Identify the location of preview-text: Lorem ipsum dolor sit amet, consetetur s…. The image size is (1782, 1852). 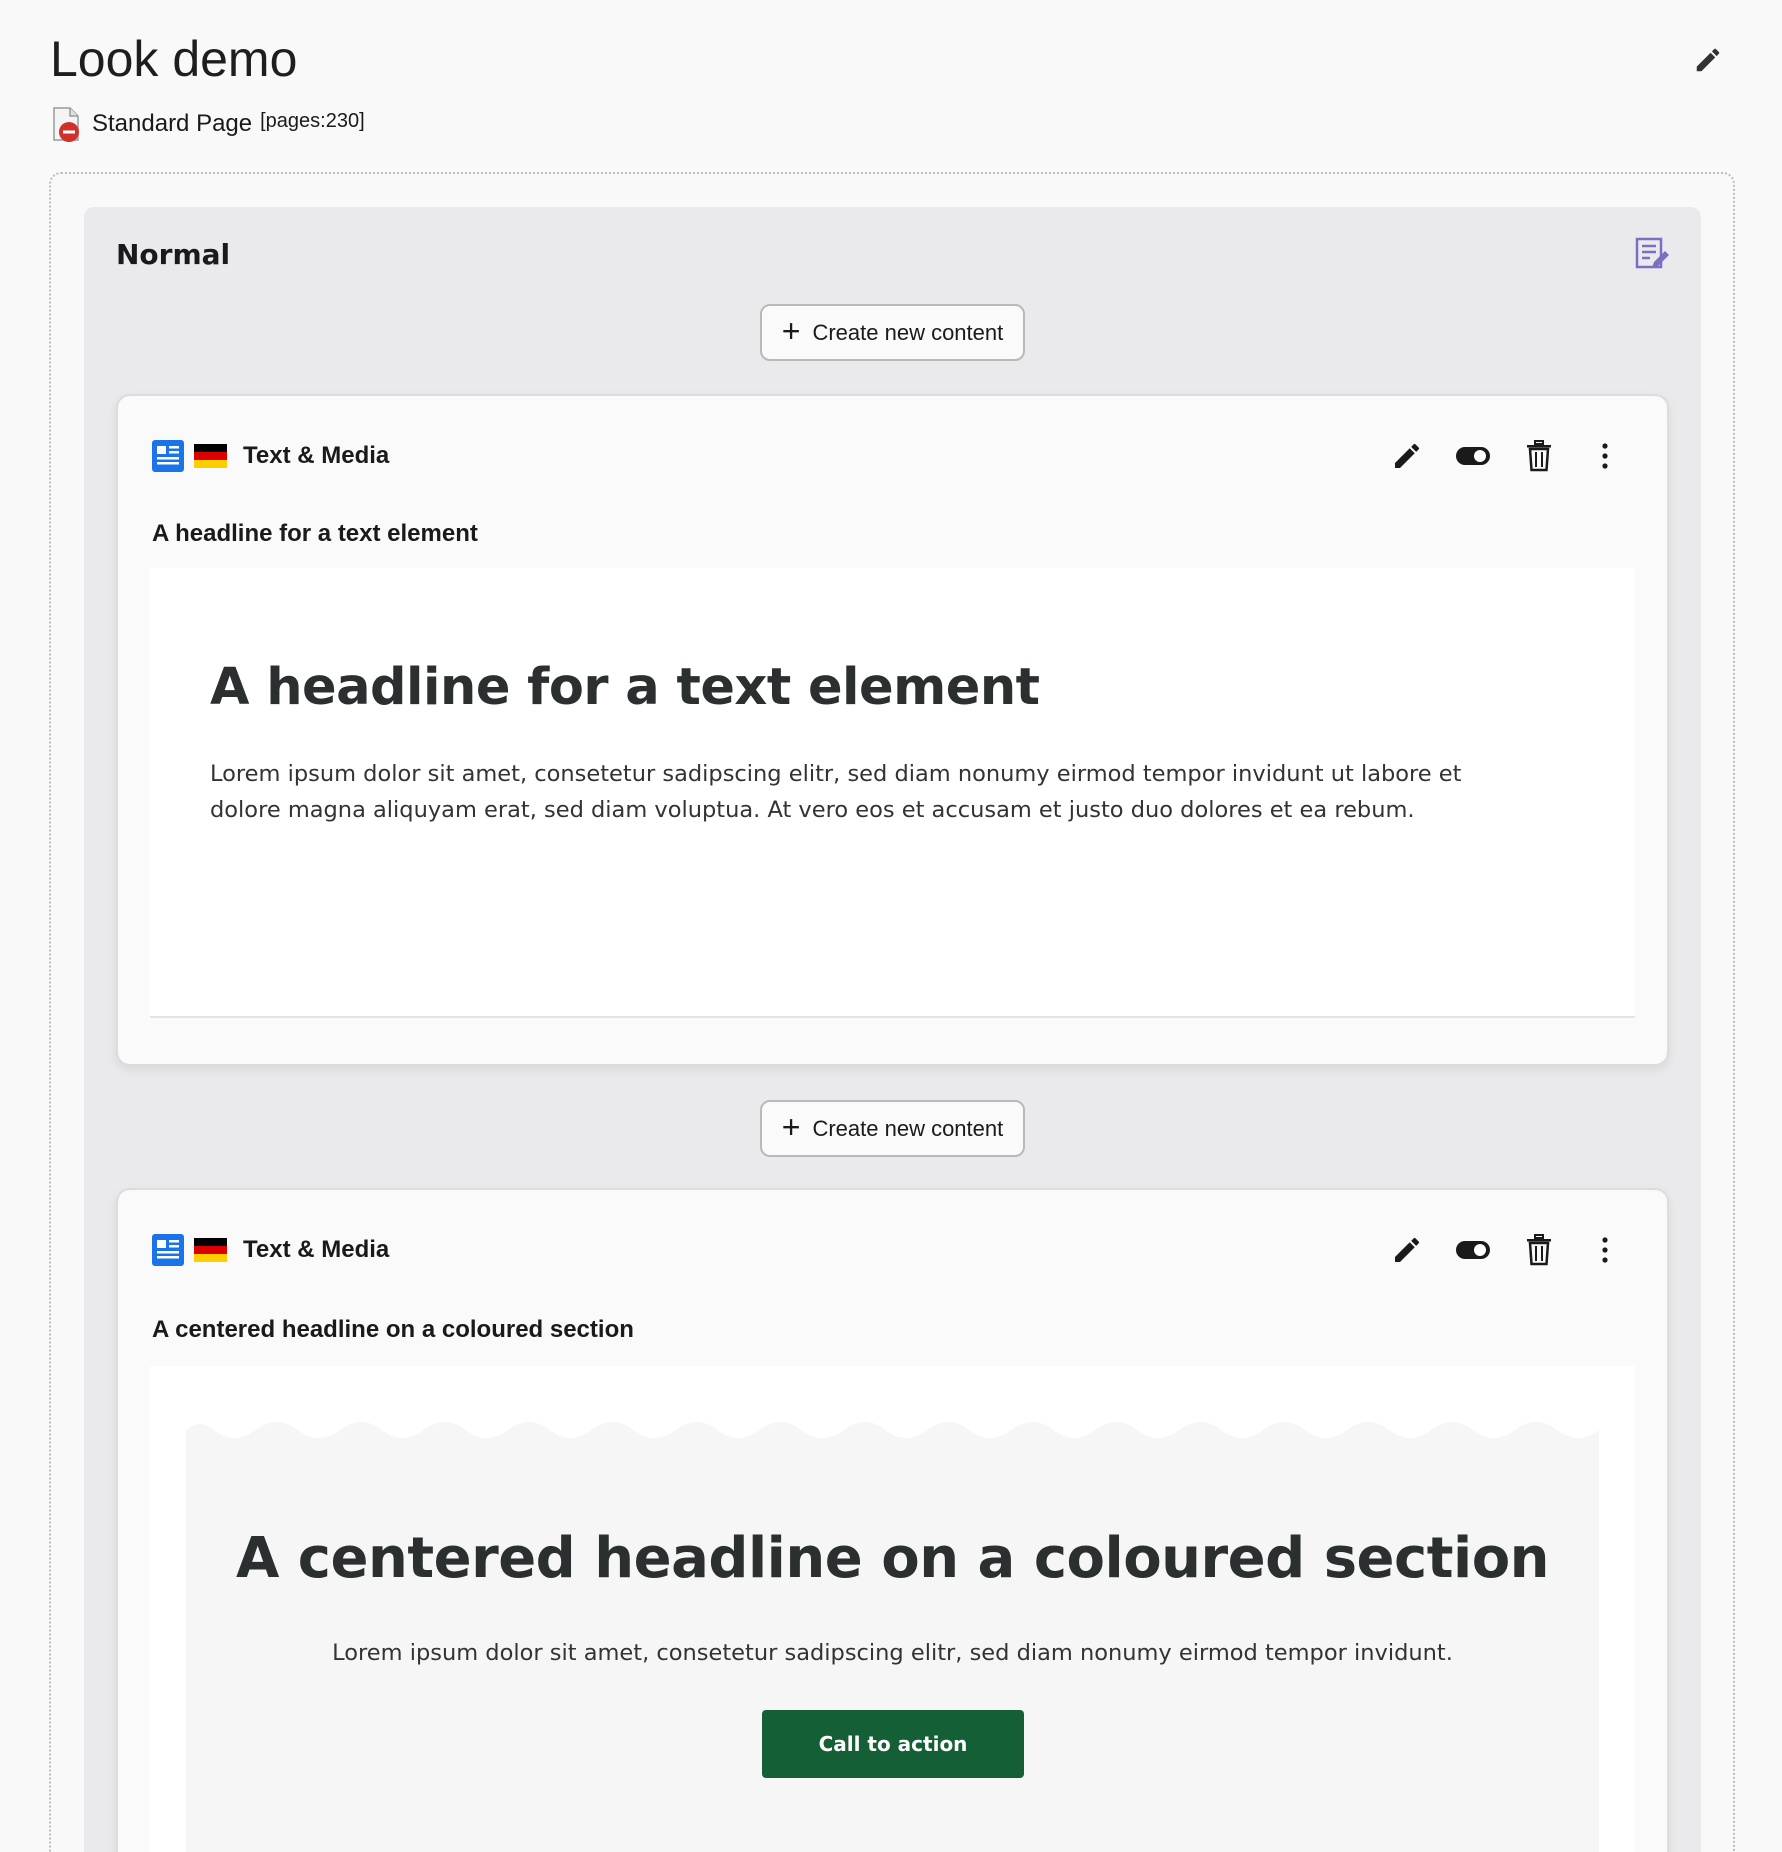
(836, 792).